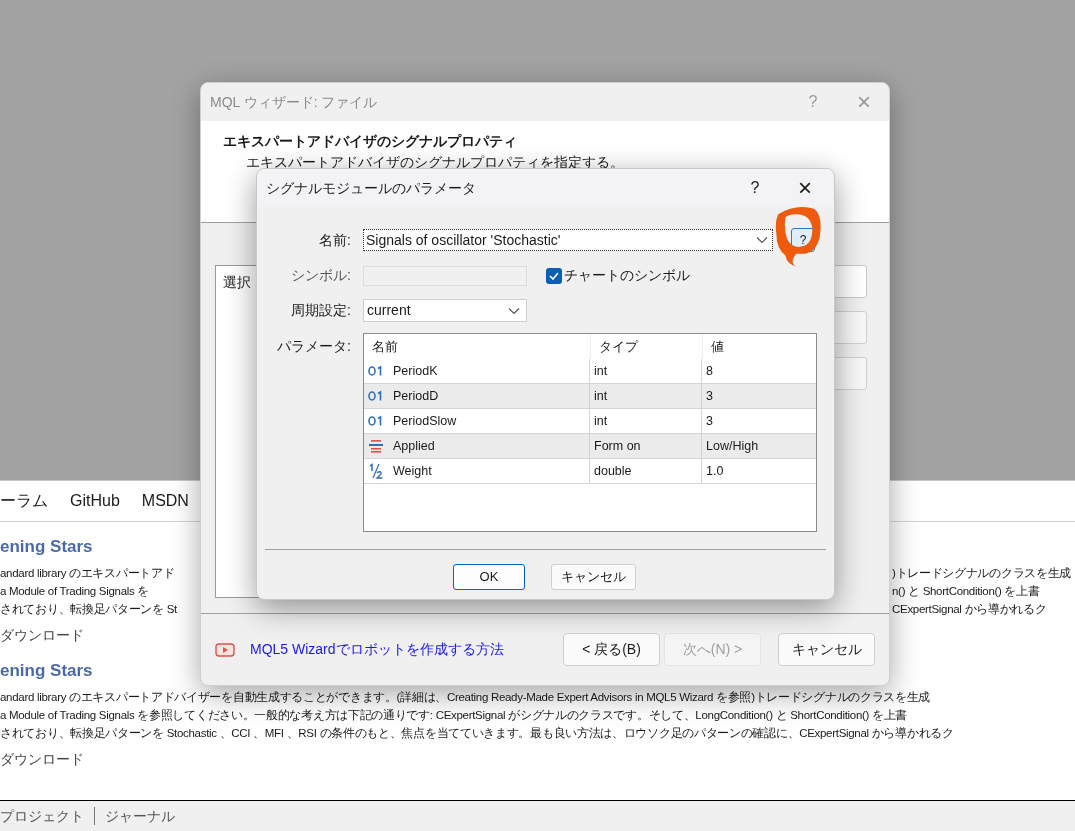 The width and height of the screenshot is (1075, 831). I want to click on column-header: 名前, so click(477, 346).